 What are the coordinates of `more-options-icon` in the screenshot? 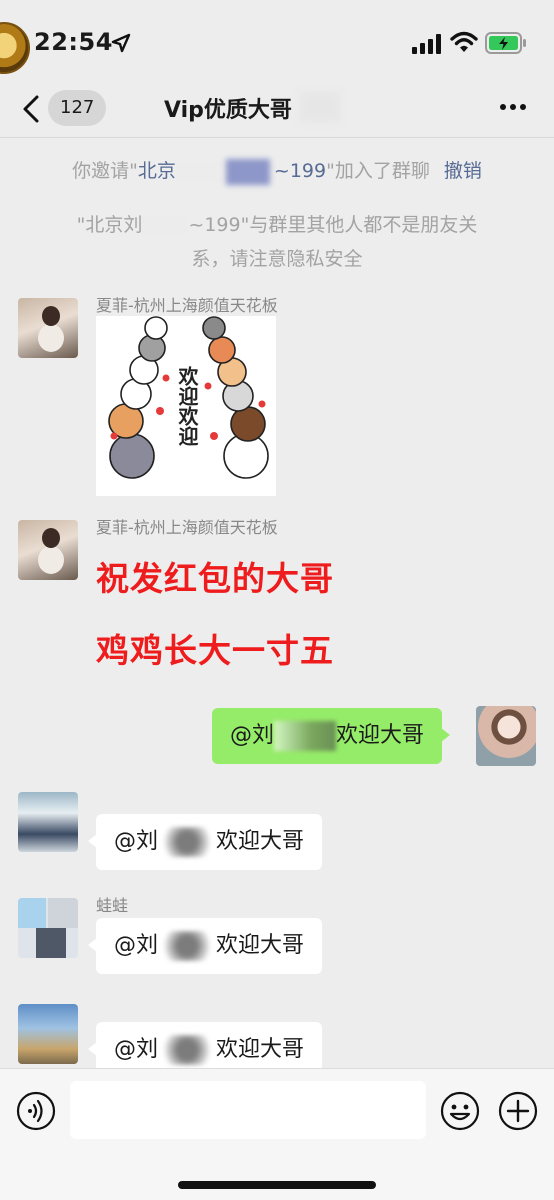 It's located at (513, 107).